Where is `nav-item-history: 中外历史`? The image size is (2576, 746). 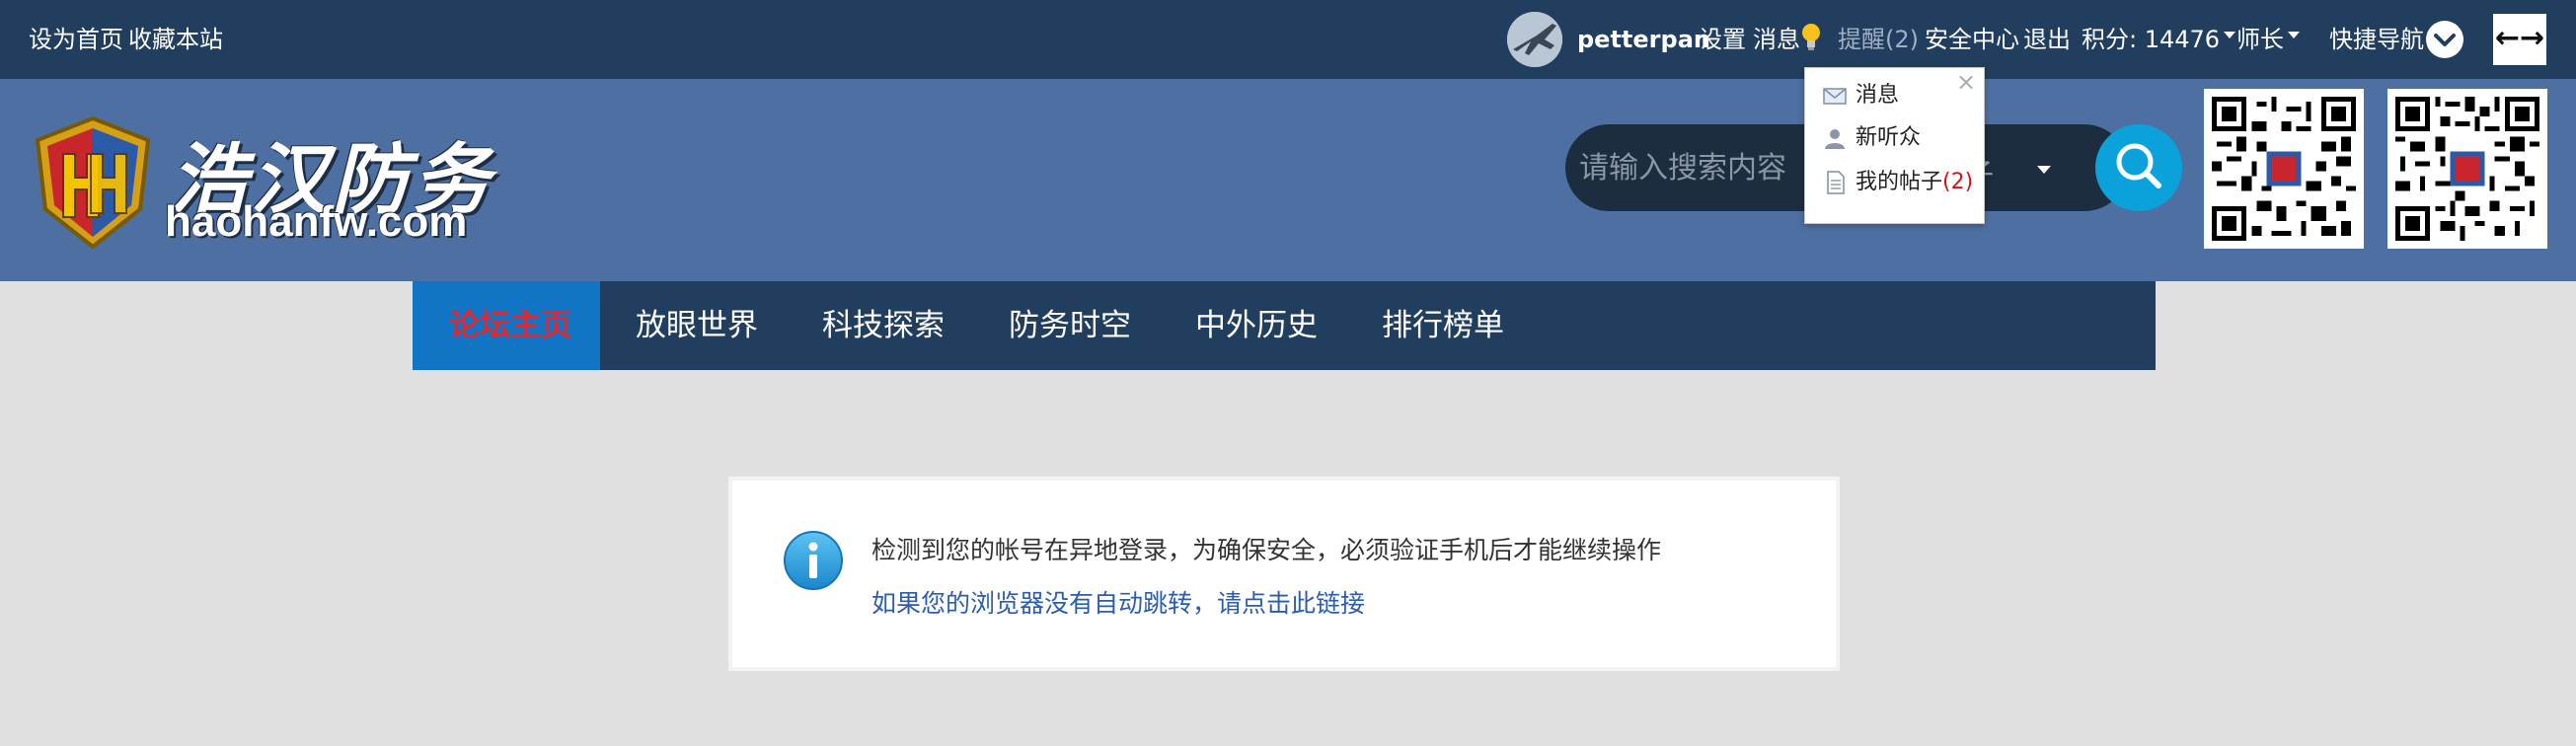
nav-item-history: 中外历史 is located at coordinates (1256, 325).